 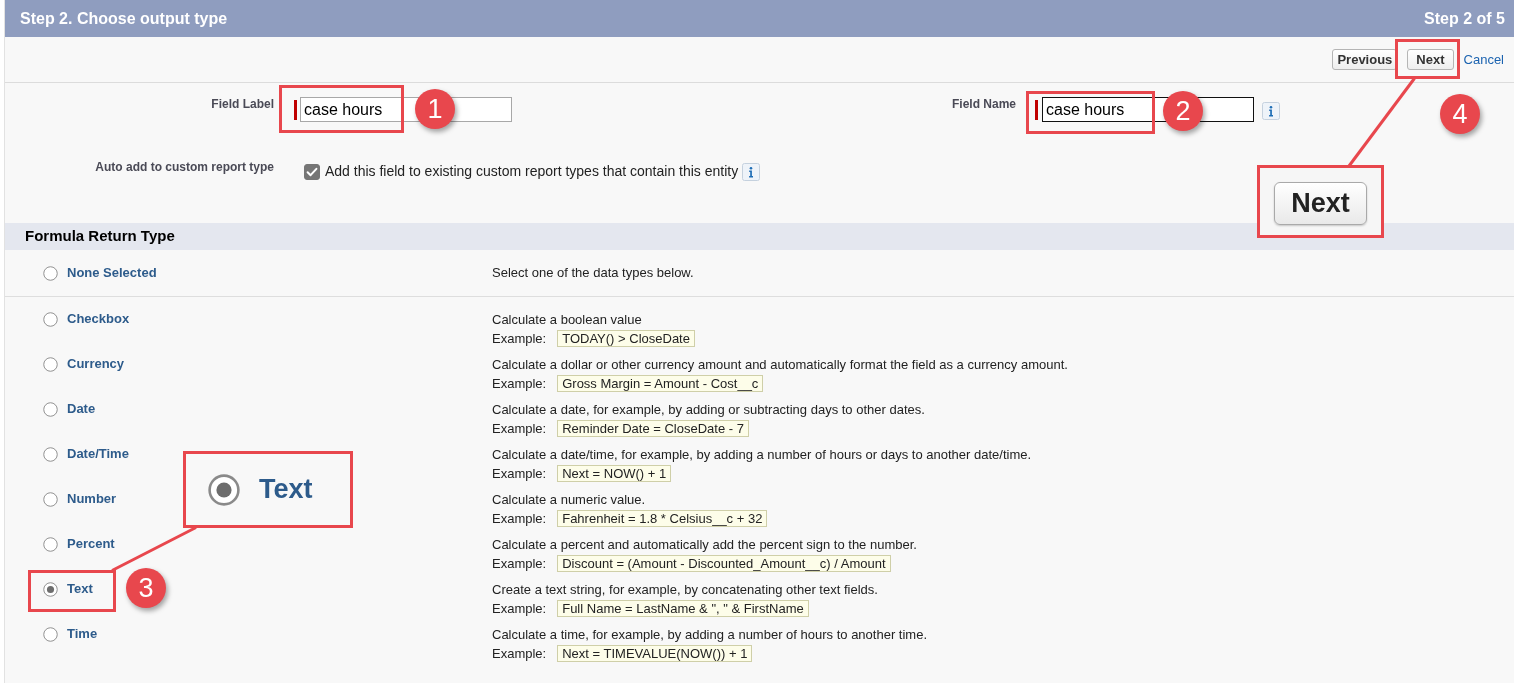 I want to click on option-label: Date/Time, so click(x=98, y=454).